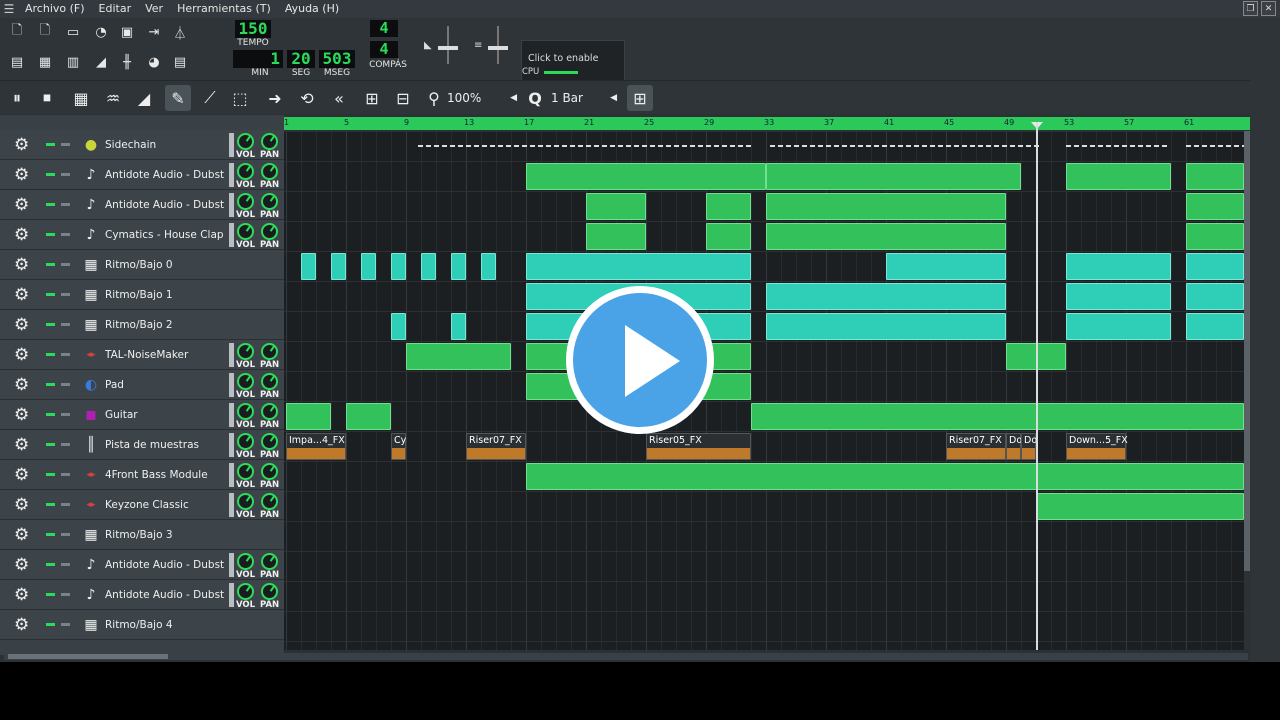 This screenshot has width=1280, height=720. Describe the element at coordinates (142, 445) in the screenshot. I see `track-row: ⚙ ║ Pista de muestras VOL PAN` at that location.